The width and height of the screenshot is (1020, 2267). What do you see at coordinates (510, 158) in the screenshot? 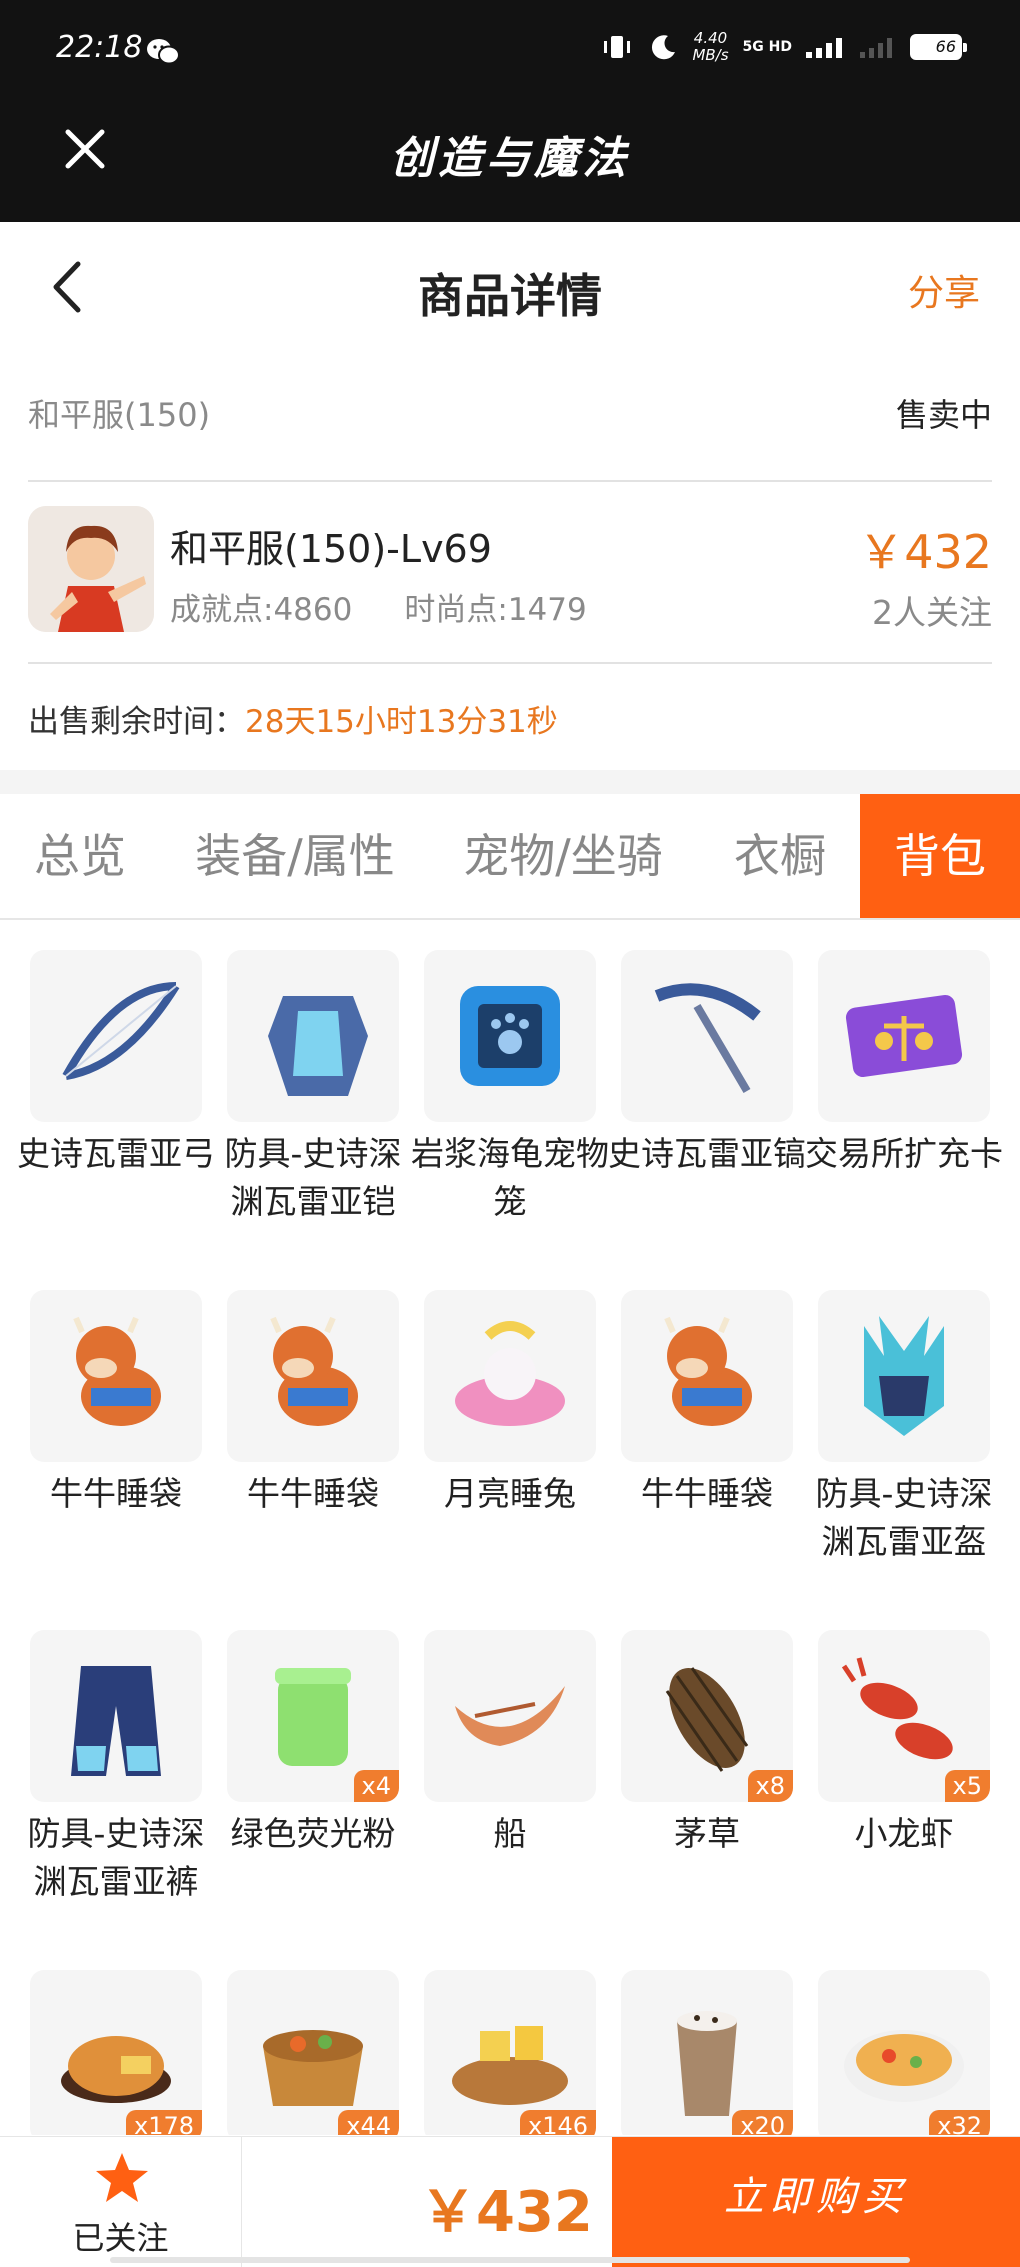
I see `app-title: 创造与魔法` at bounding box center [510, 158].